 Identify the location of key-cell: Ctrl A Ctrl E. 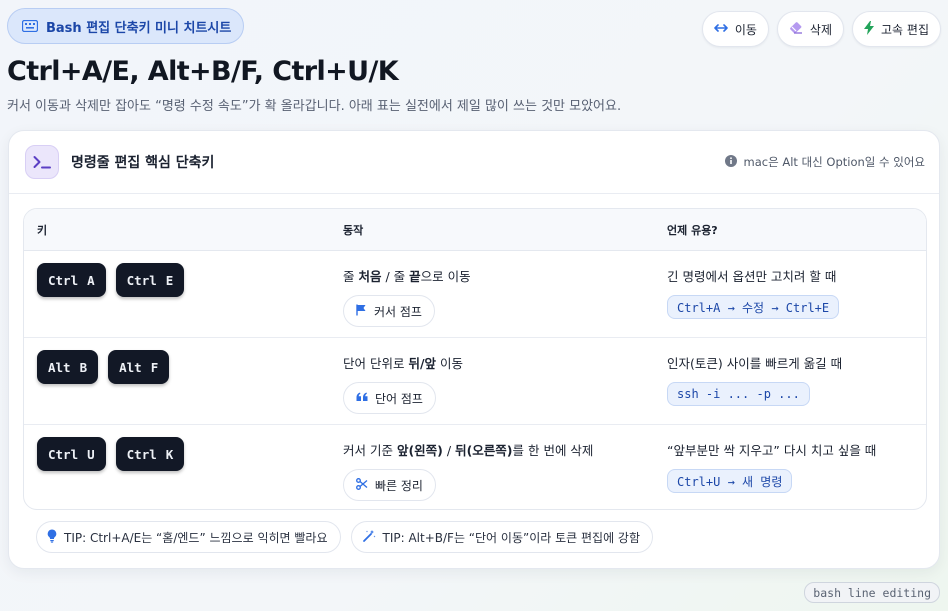
(177, 294).